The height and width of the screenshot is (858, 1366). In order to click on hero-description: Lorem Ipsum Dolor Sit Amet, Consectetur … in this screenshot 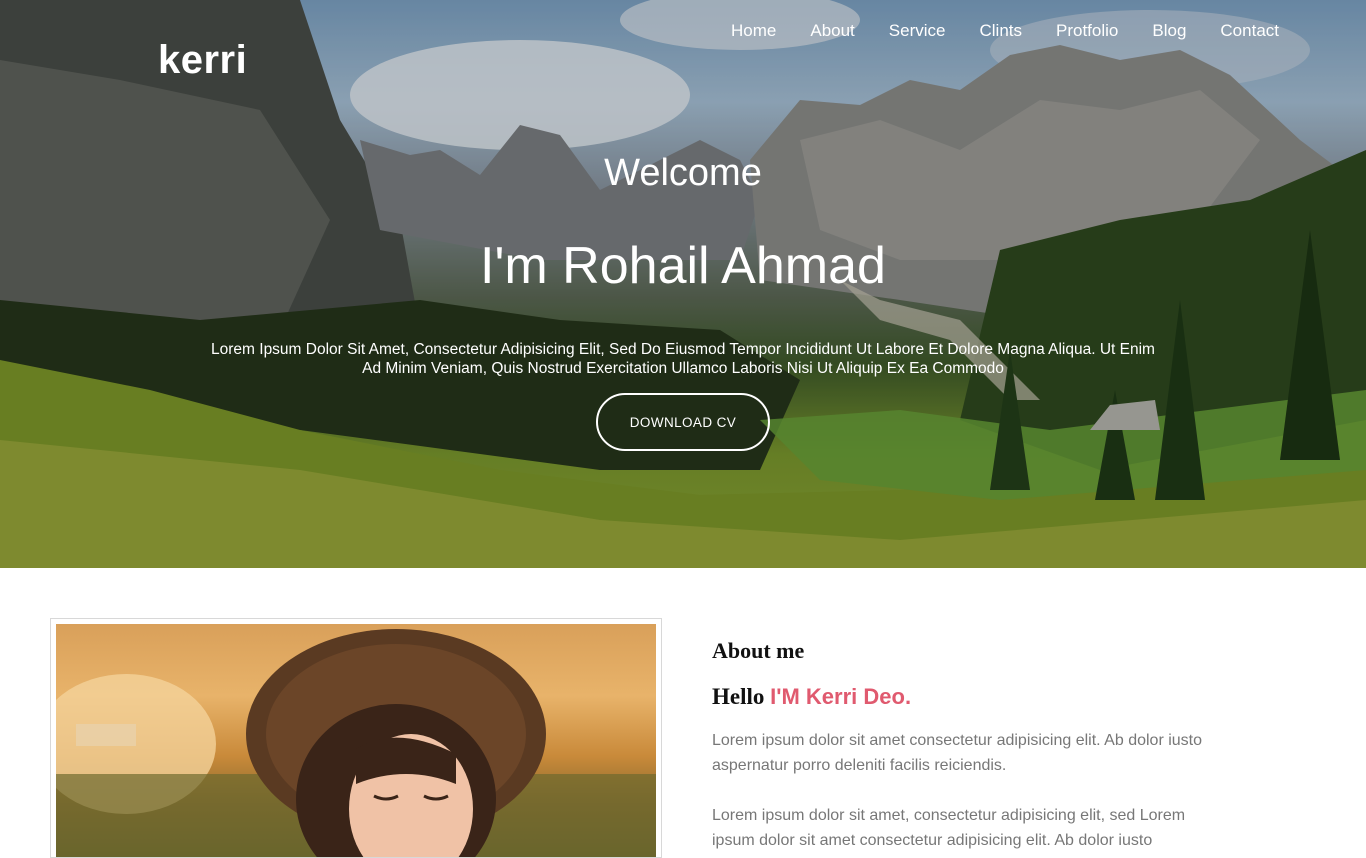, I will do `click(683, 359)`.